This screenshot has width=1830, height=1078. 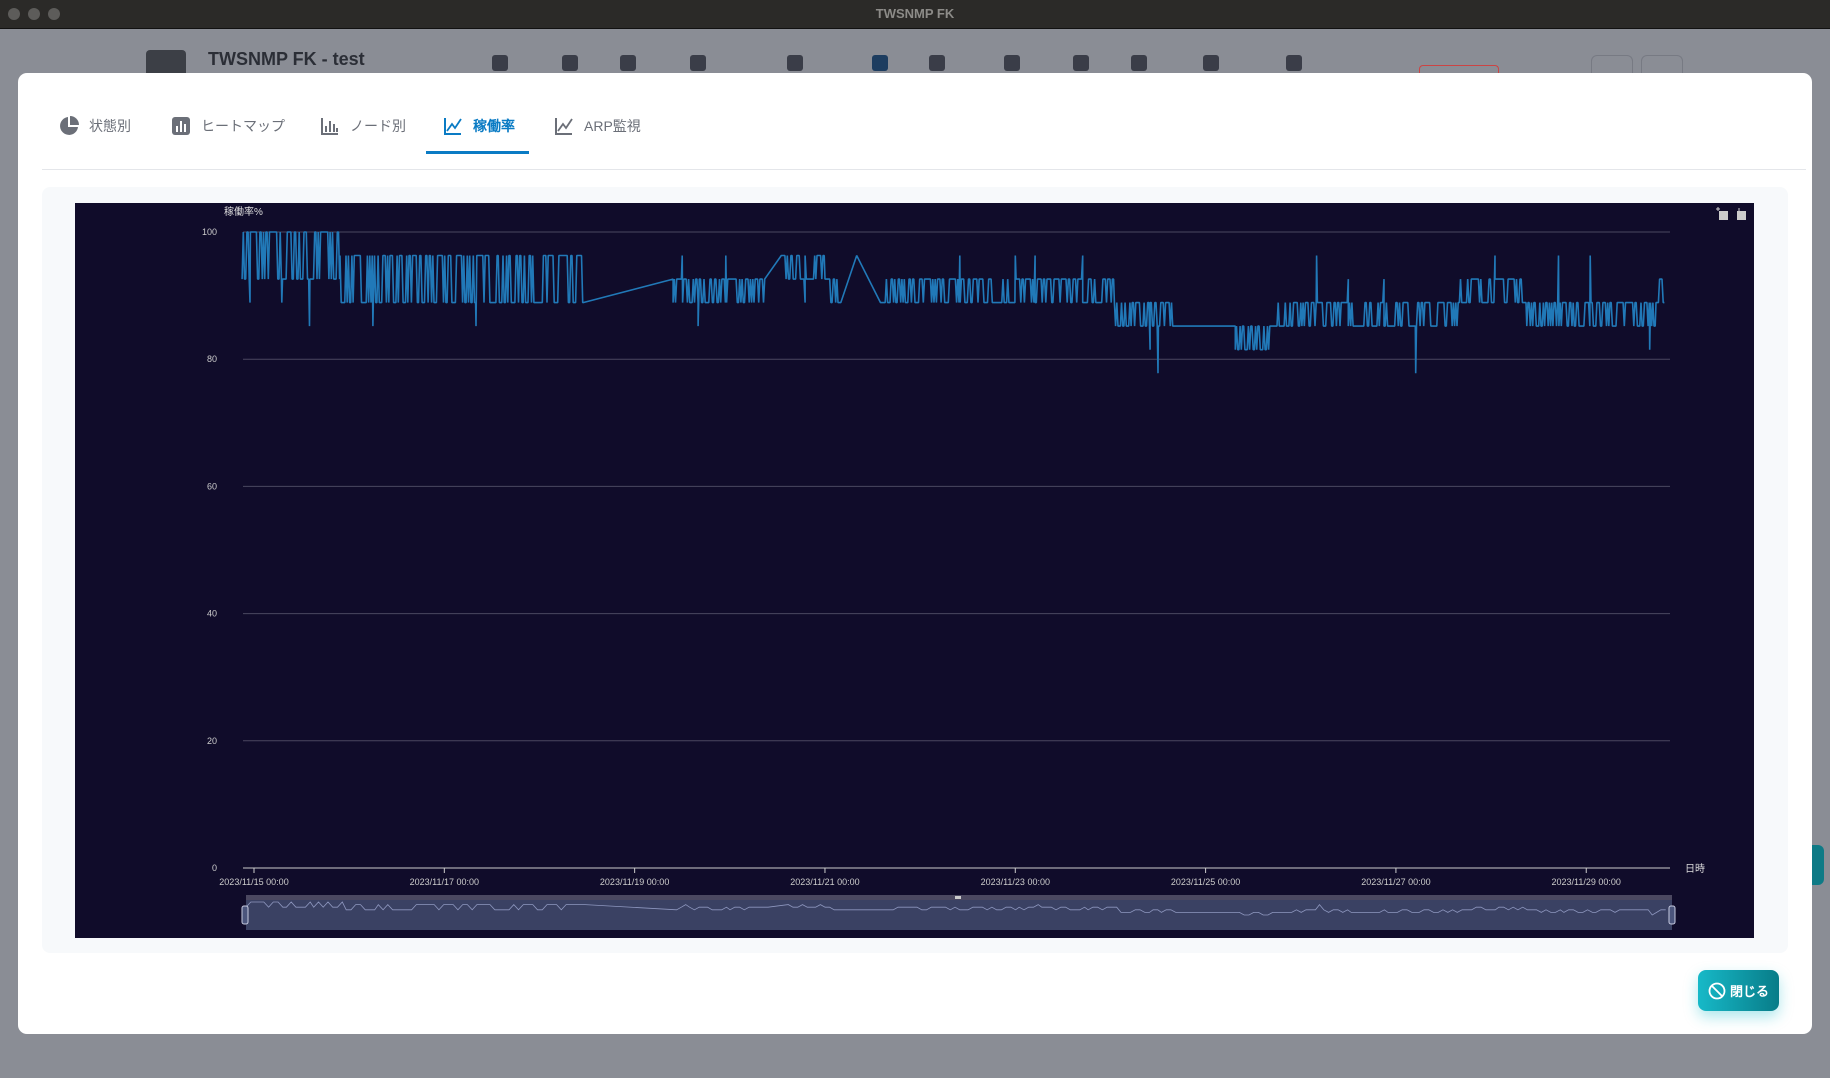 What do you see at coordinates (1081, 63) in the screenshot?
I see `report-icon` at bounding box center [1081, 63].